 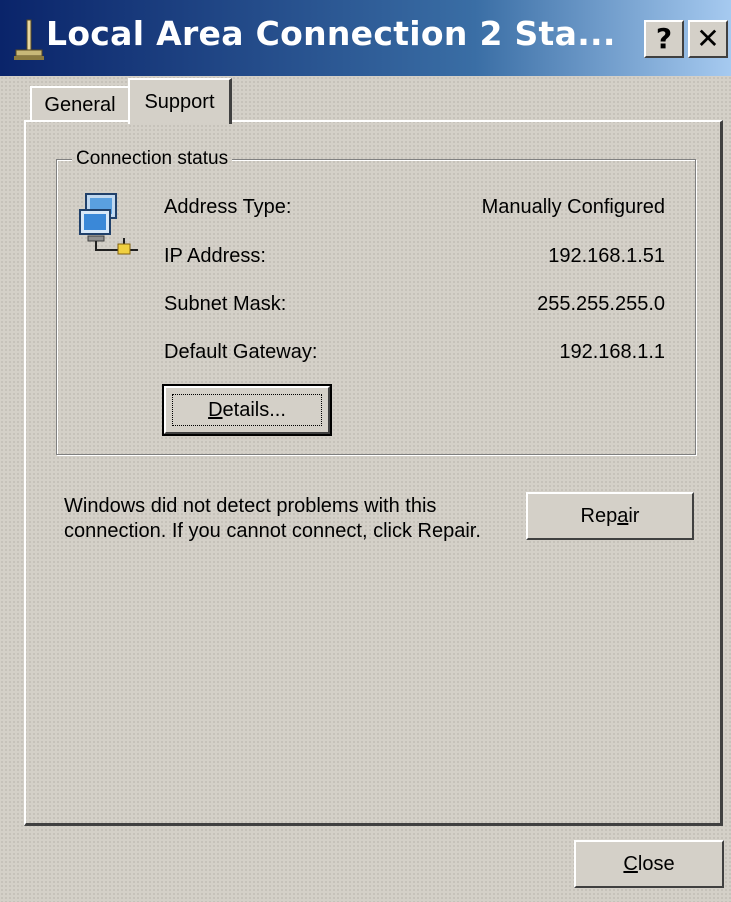 What do you see at coordinates (228, 207) in the screenshot?
I see `address-type-label: Address Type:` at bounding box center [228, 207].